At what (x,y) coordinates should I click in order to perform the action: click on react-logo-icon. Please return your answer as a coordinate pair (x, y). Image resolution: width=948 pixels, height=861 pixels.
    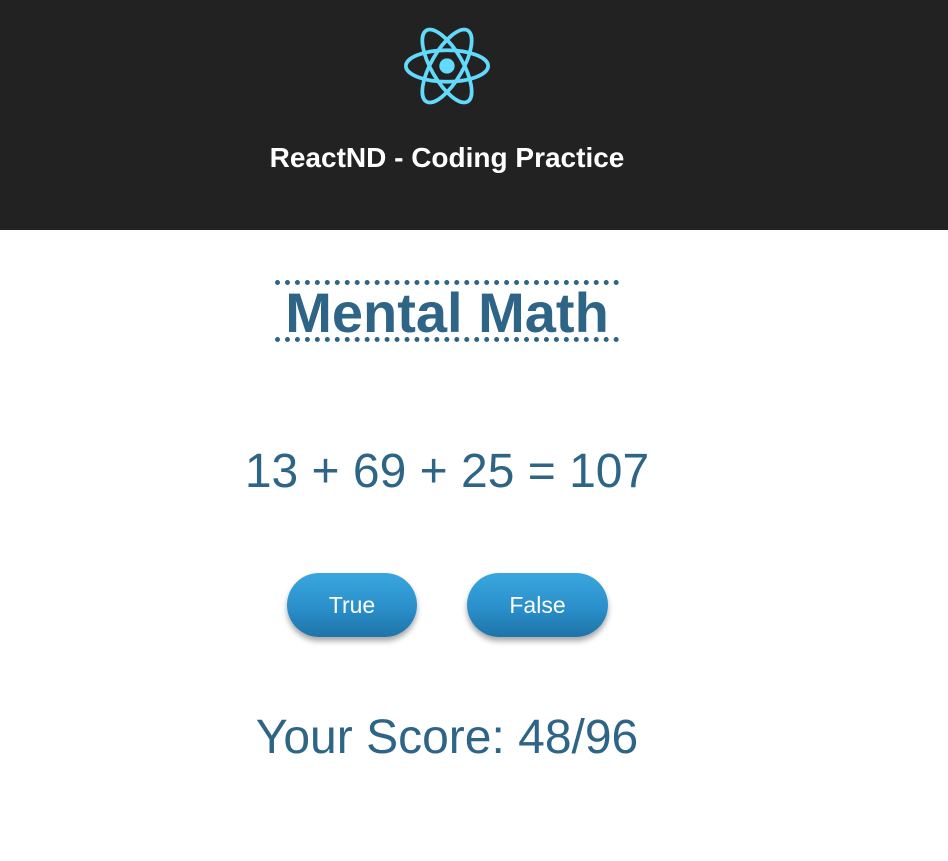
    Looking at the image, I should click on (447, 66).